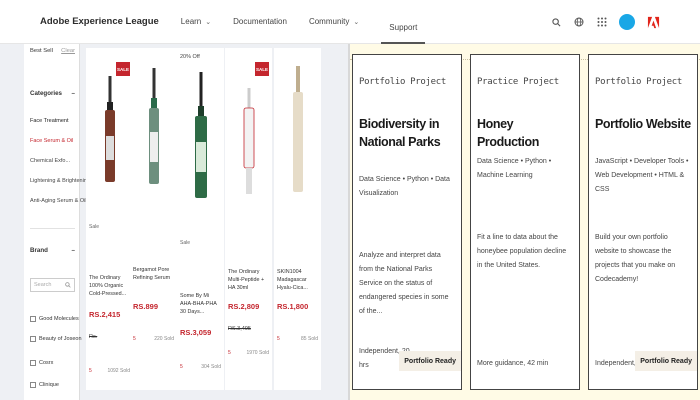  What do you see at coordinates (51, 141) in the screenshot?
I see `category-item: Face Serum & Oil` at bounding box center [51, 141].